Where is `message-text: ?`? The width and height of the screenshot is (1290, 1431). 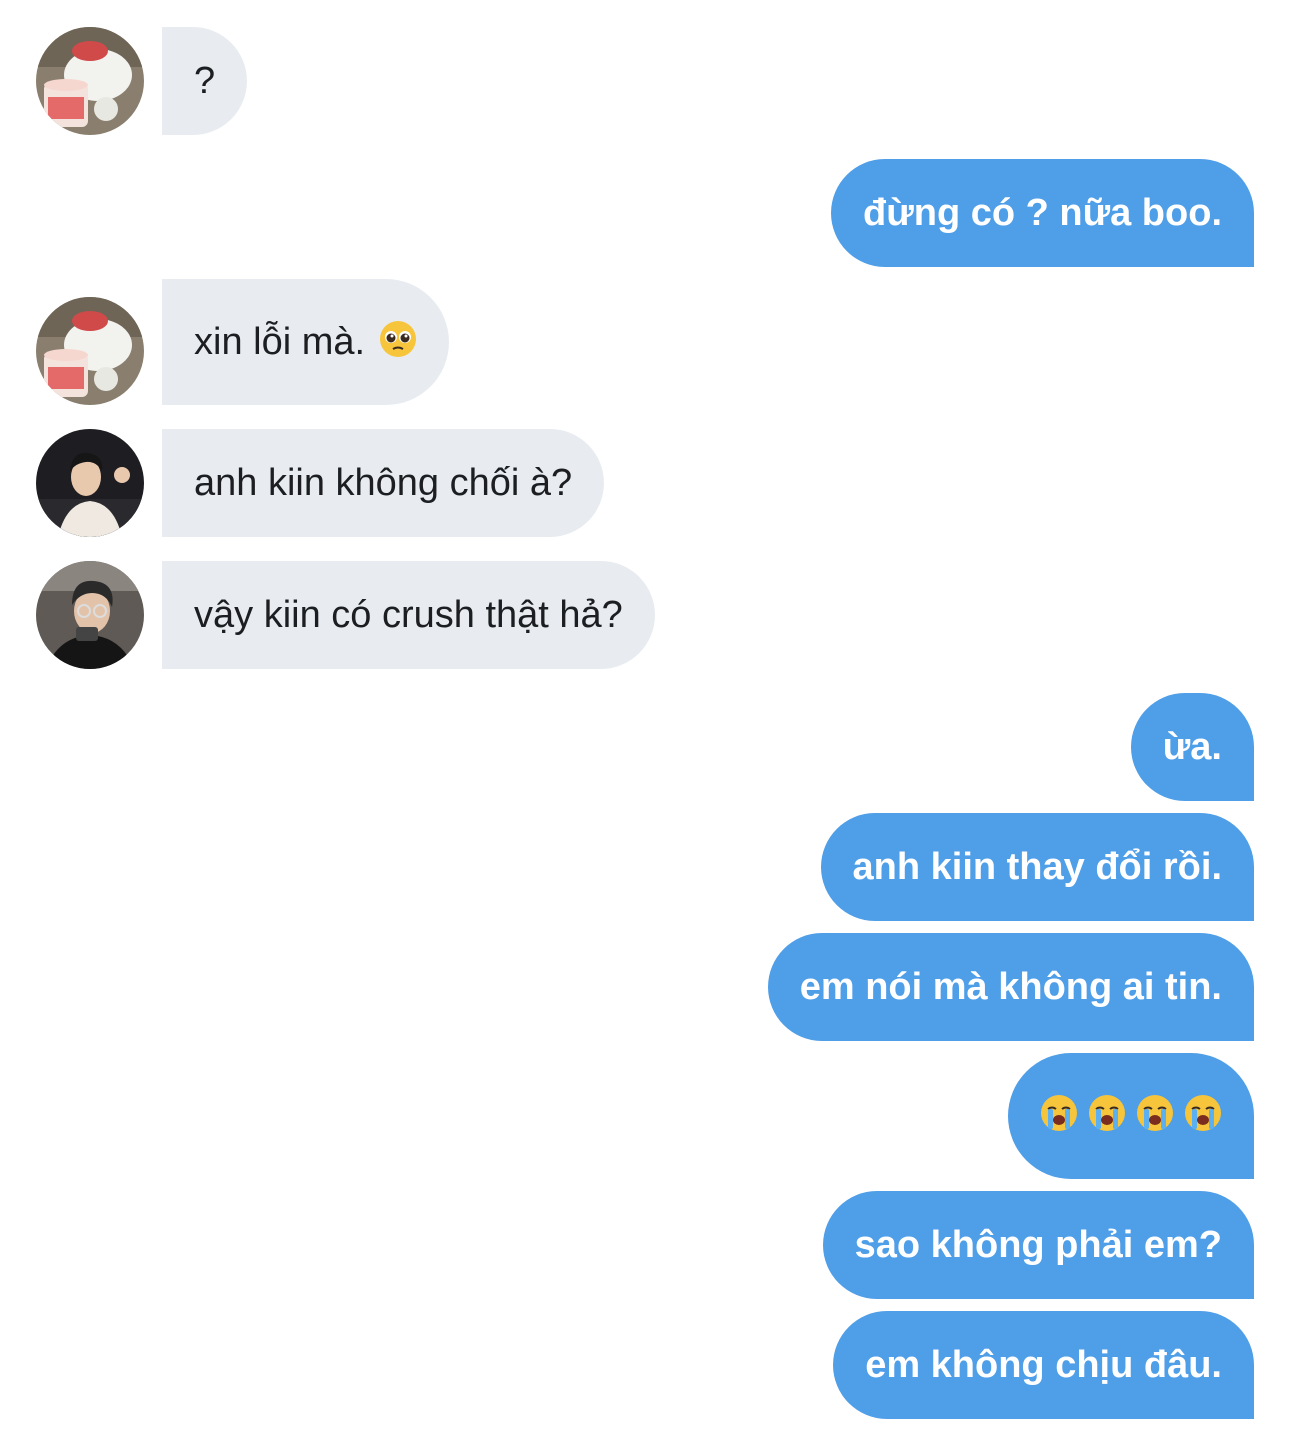 message-text: ? is located at coordinates (205, 81).